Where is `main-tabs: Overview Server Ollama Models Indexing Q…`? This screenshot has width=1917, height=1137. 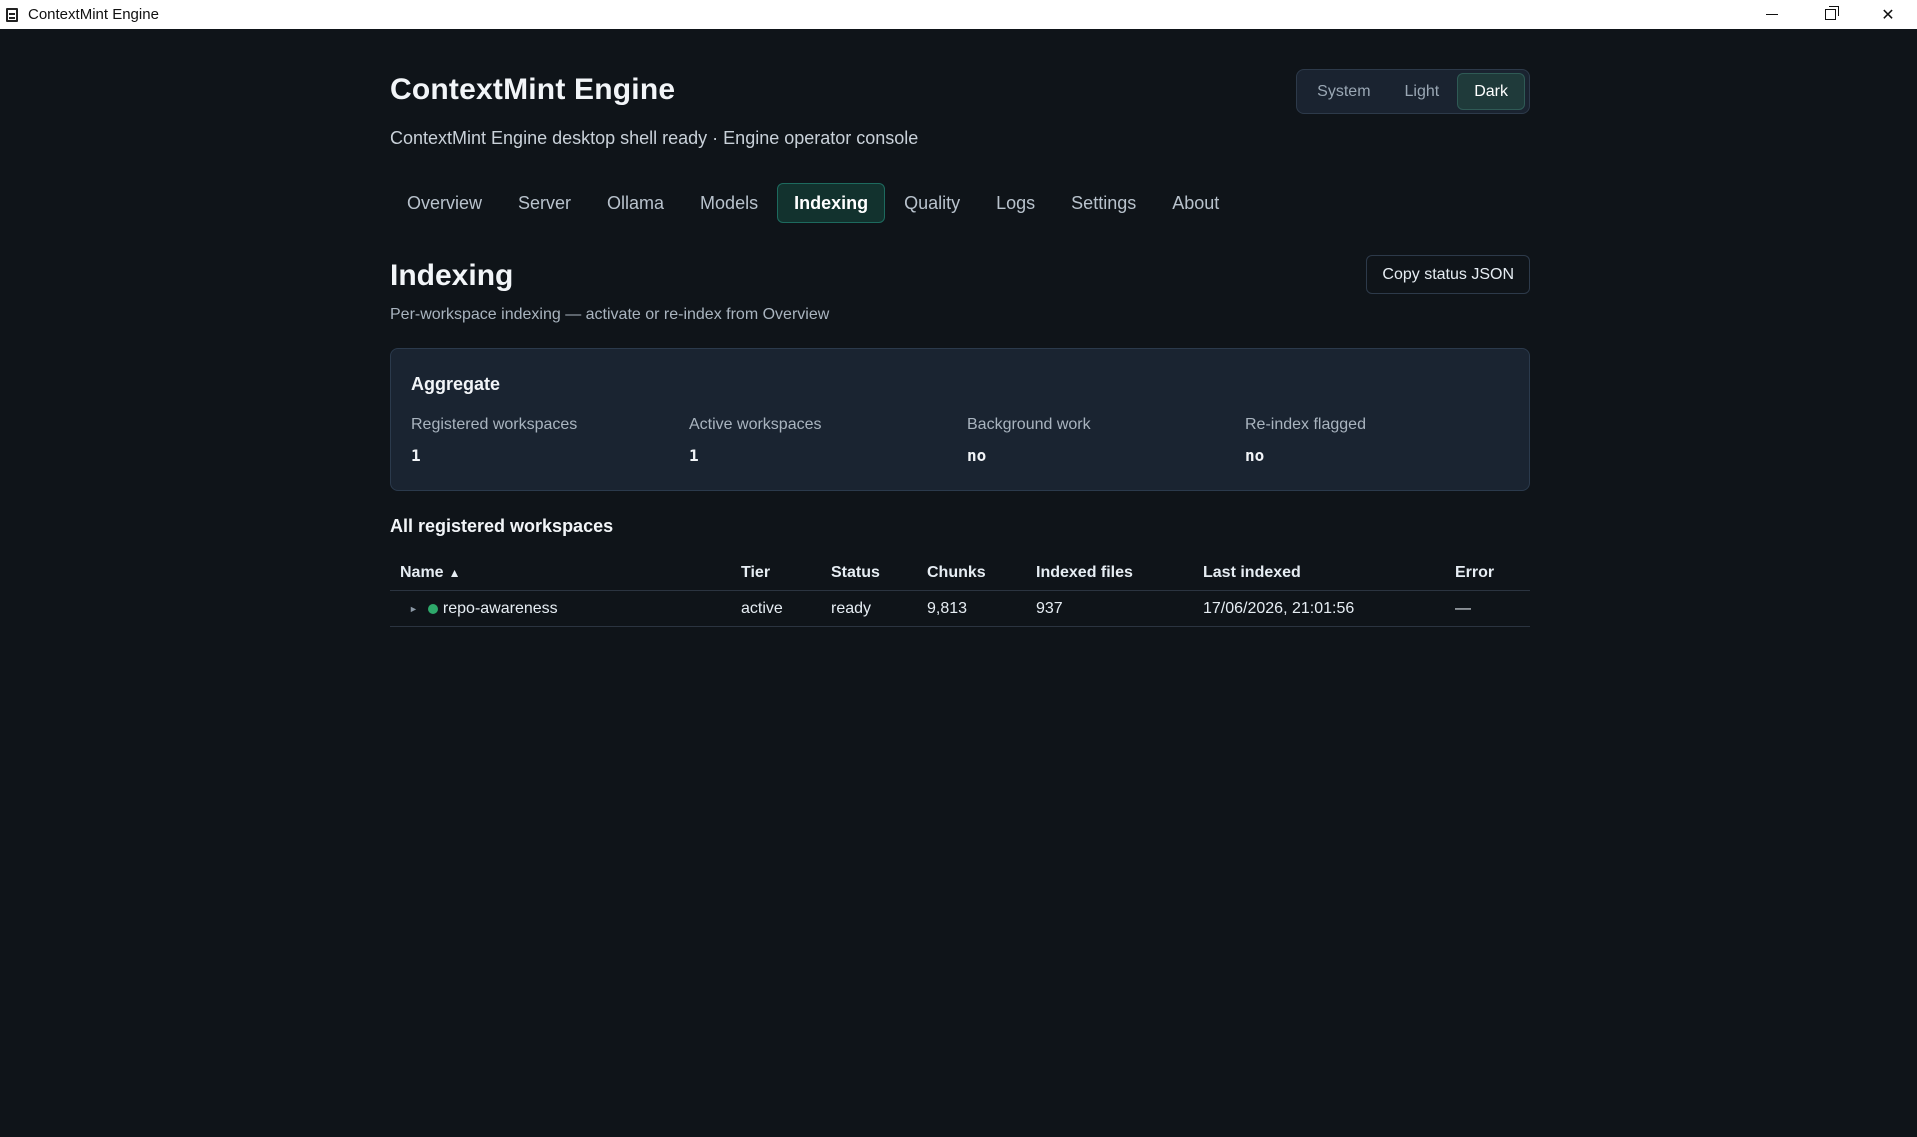
main-tabs: Overview Server Ollama Models Indexing Q… is located at coordinates (813, 203).